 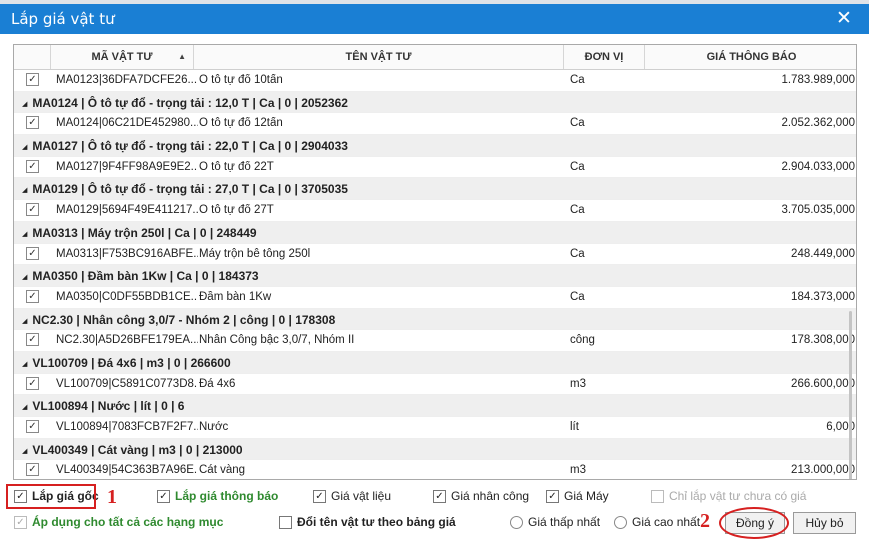 I want to click on ok-button: Đồng ý, so click(x=755, y=523).